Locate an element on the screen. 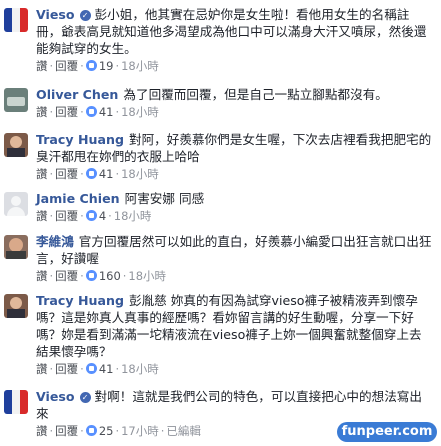 The height and width of the screenshot is (446, 441). comment-text: 為了回覆而回覆，但是自己一點立腳點都沒有。 is located at coordinates (255, 94).